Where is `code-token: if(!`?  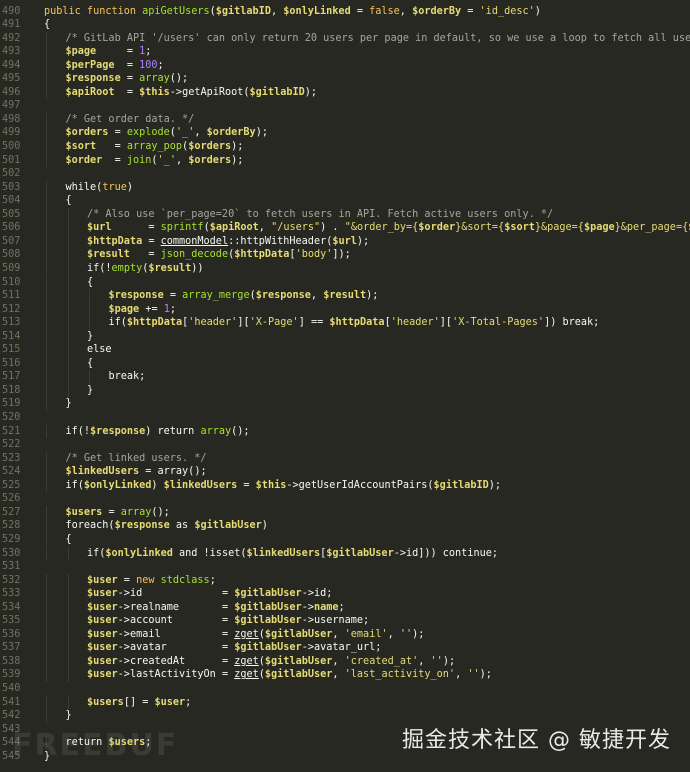 code-token: if(! is located at coordinates (78, 431).